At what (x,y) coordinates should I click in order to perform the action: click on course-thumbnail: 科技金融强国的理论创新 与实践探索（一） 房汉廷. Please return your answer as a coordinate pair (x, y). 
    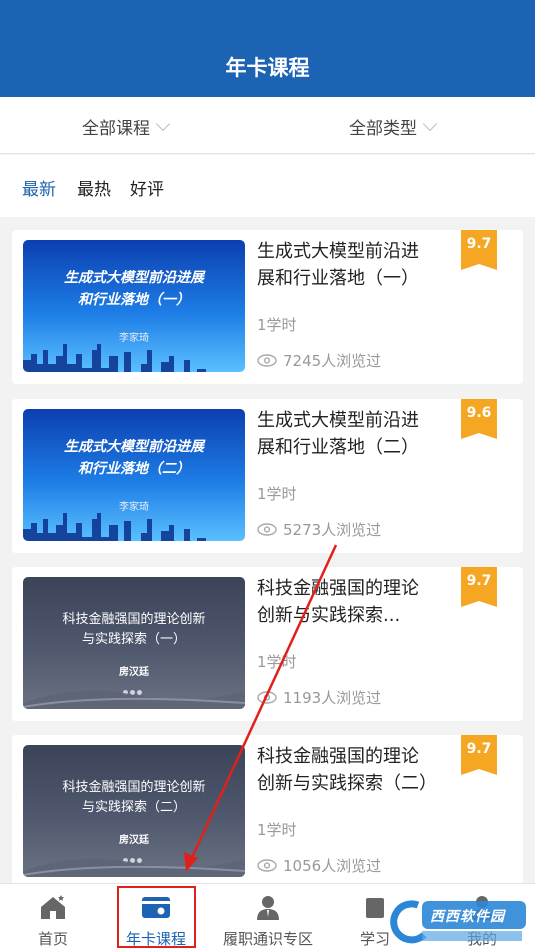
    Looking at the image, I should click on (134, 643).